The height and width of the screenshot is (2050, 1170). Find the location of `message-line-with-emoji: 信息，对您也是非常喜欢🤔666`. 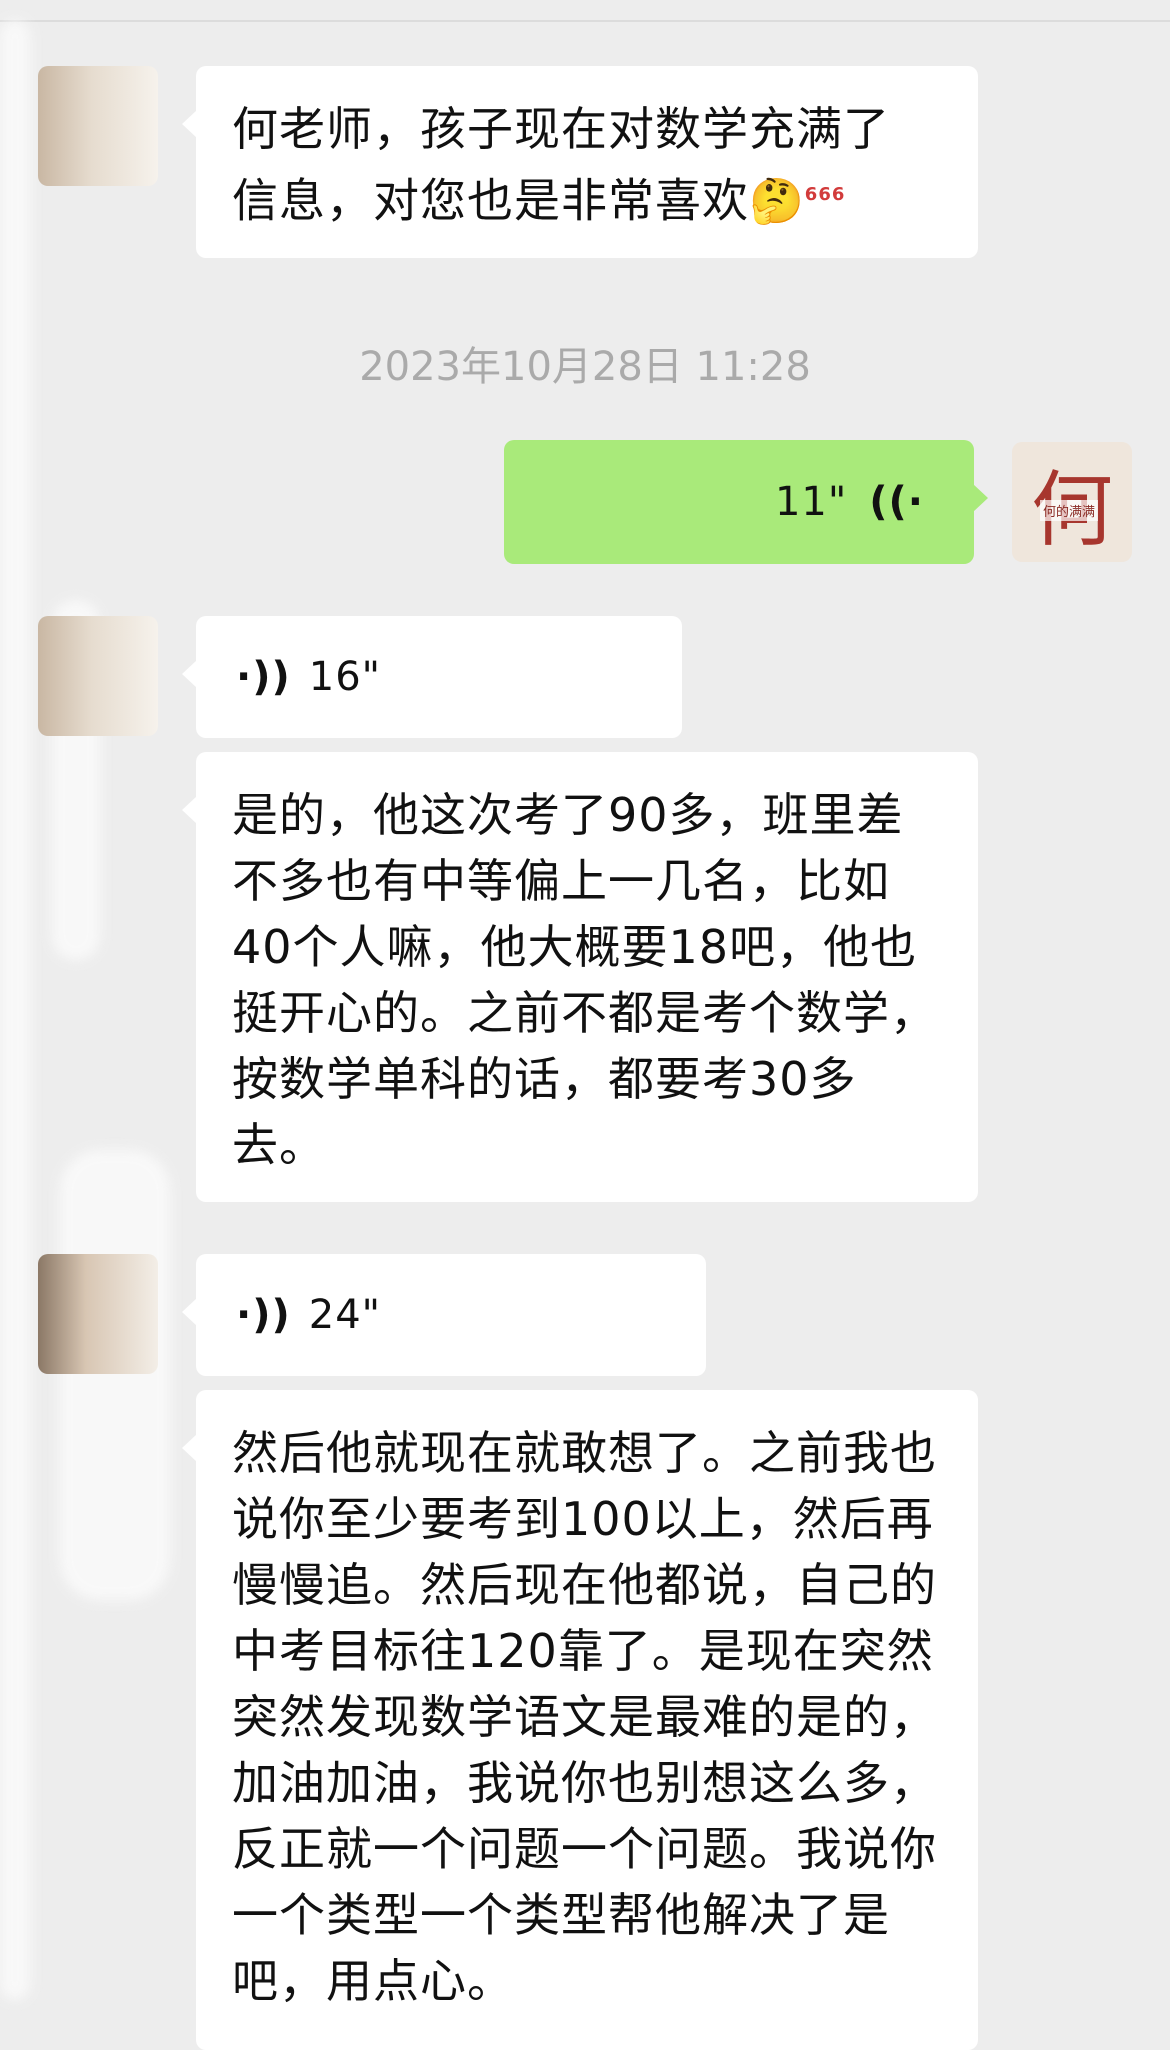

message-line-with-emoji: 信息，对您也是非常喜欢🤔666 is located at coordinates (587, 198).